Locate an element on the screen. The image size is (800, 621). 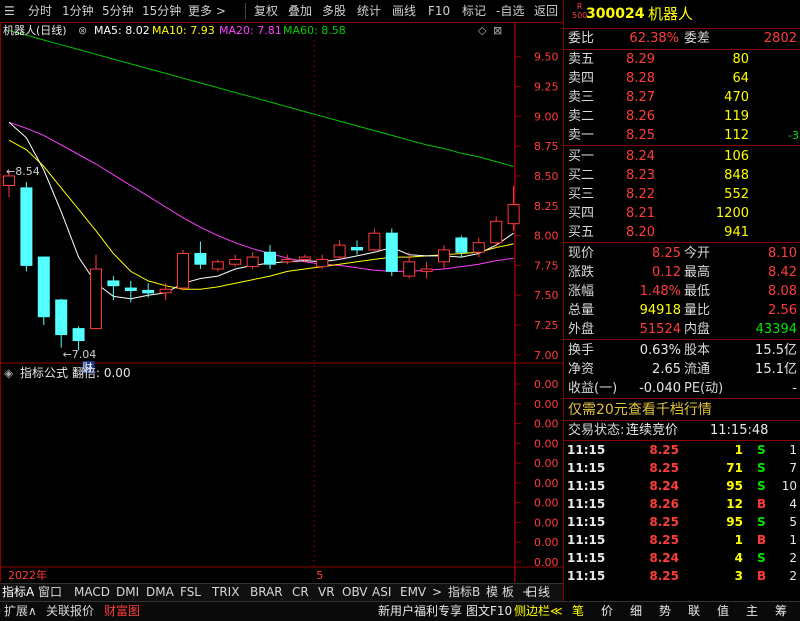
bottom-mid-tab: 新用户福利专享 is located at coordinates (420, 611).